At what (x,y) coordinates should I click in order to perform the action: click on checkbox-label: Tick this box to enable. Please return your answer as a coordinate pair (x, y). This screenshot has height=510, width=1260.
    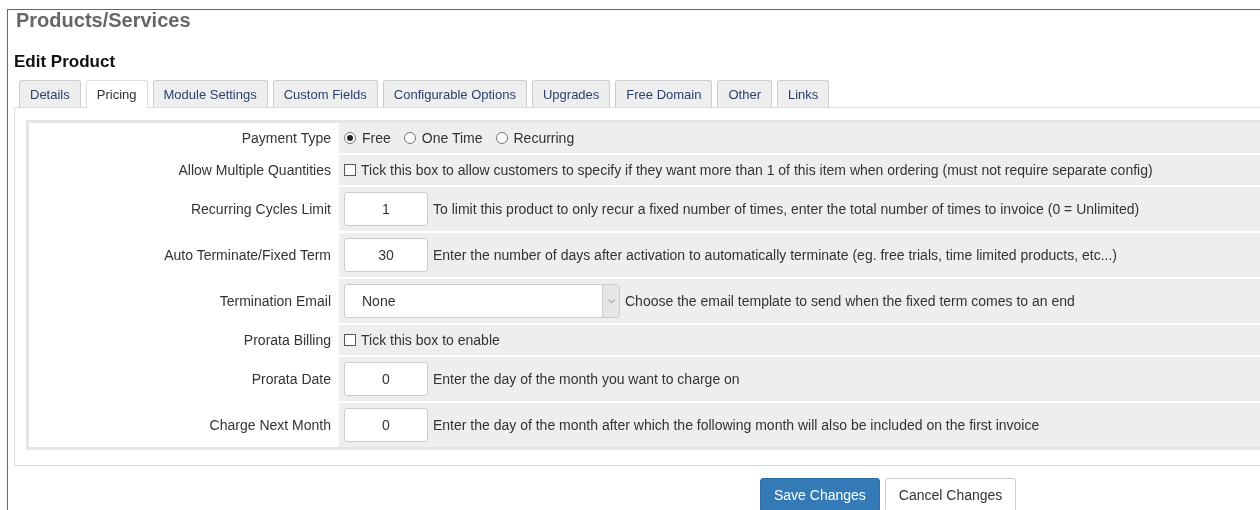
    Looking at the image, I should click on (430, 340).